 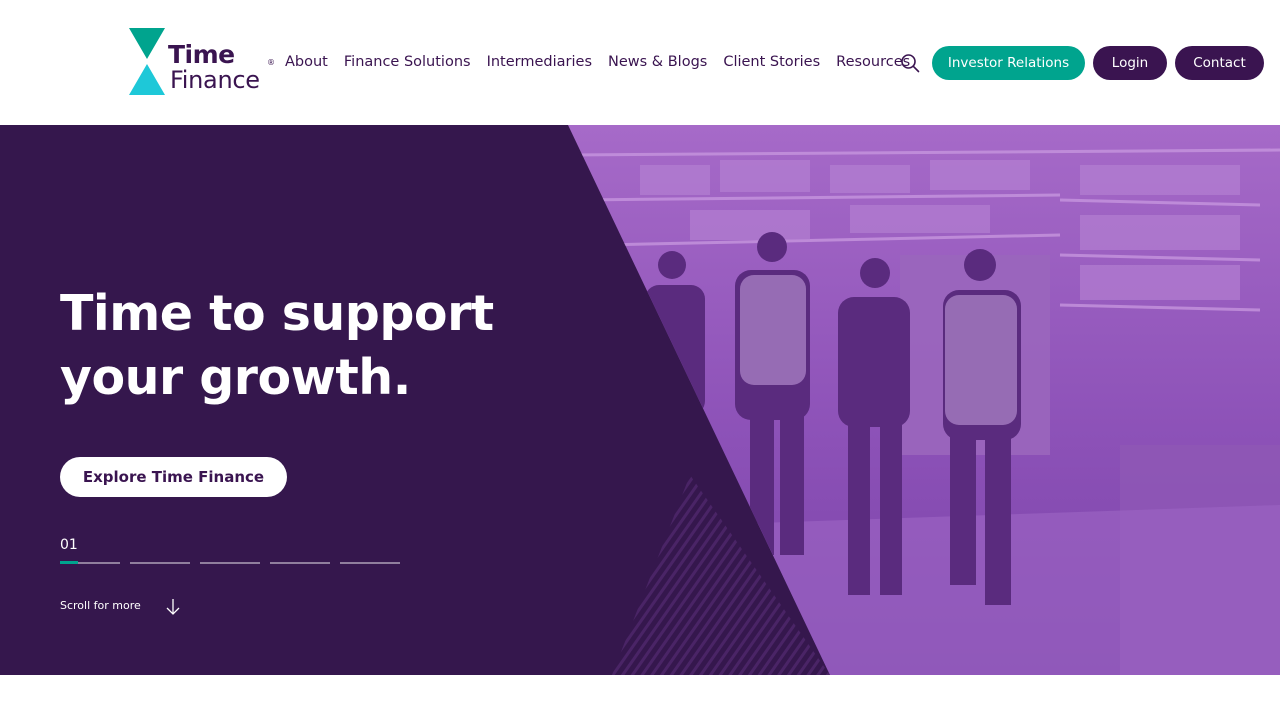 I want to click on logo-word-finance: Finance, so click(x=215, y=80).